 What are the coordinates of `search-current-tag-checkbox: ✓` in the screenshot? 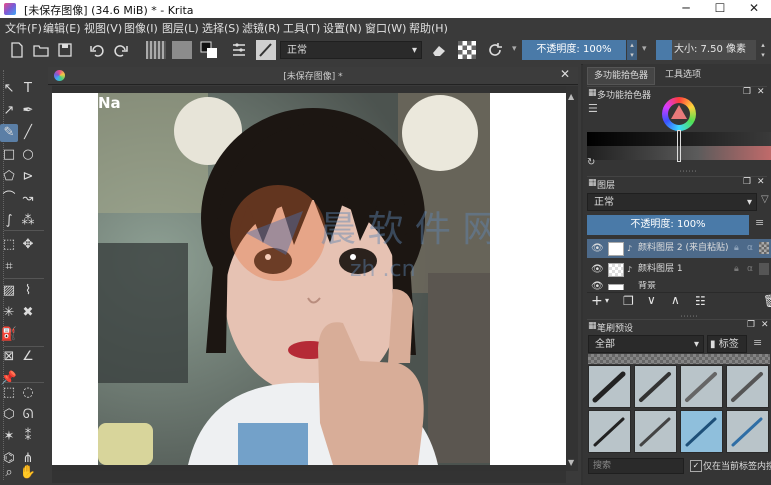 It's located at (696, 466).